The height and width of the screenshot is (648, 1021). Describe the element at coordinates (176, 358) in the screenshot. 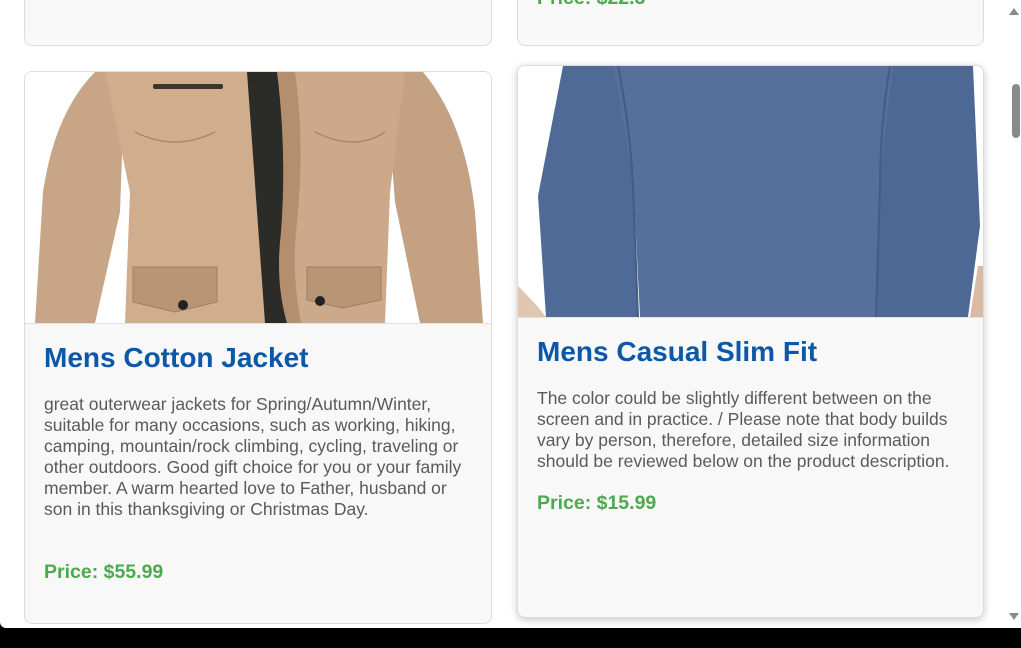

I see `product-title: Mens Cotton Jacket` at that location.